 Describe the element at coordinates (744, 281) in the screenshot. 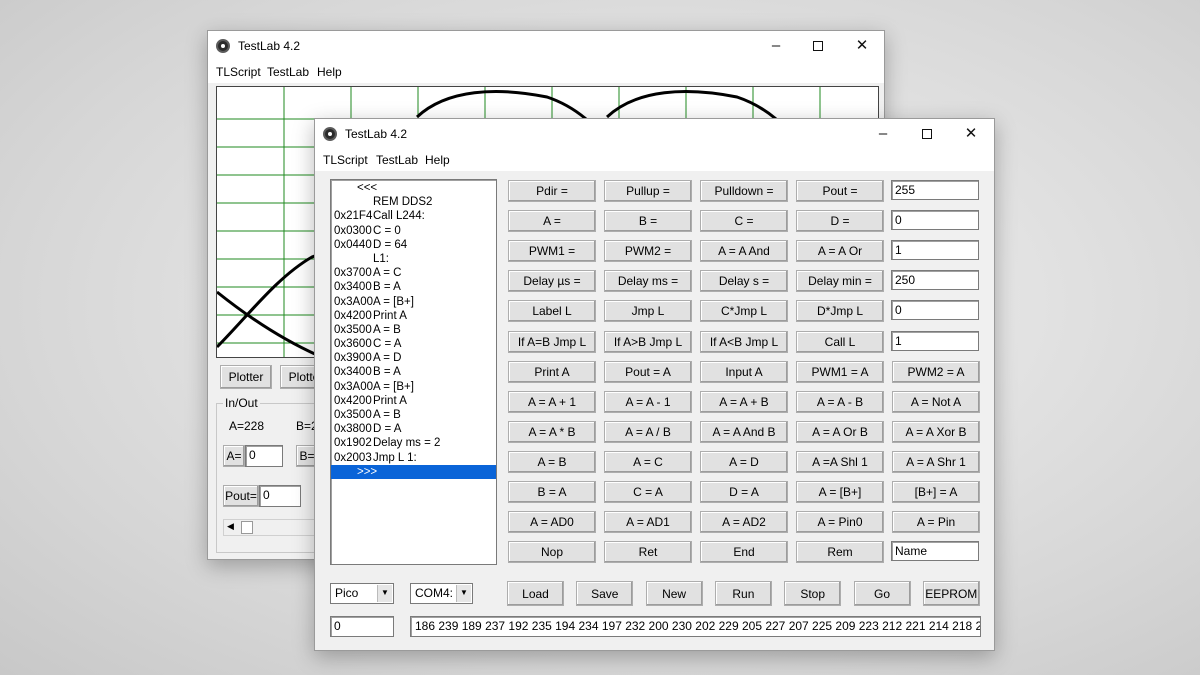

I see `command-button: Delay s =` at that location.